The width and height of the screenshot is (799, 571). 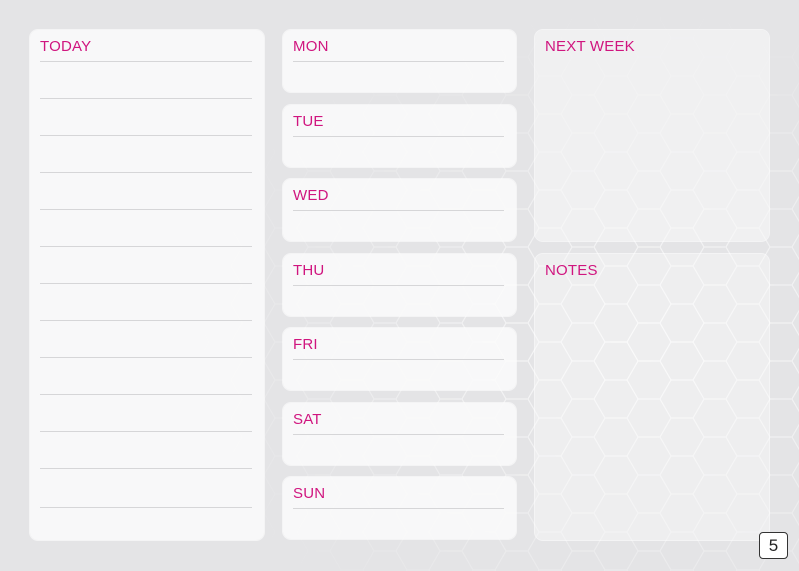 I want to click on day-panel-thu: THU, so click(x=399, y=285).